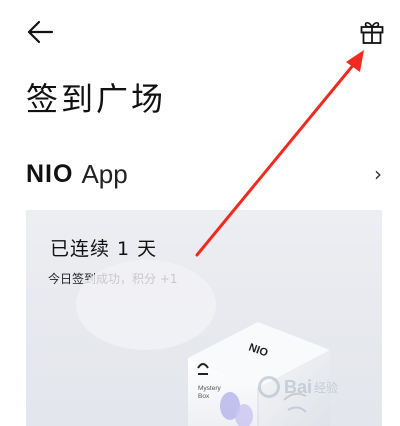 Image resolution: width=400 pixels, height=426 pixels. I want to click on baidu-watermark: Bai 经验, so click(298, 387).